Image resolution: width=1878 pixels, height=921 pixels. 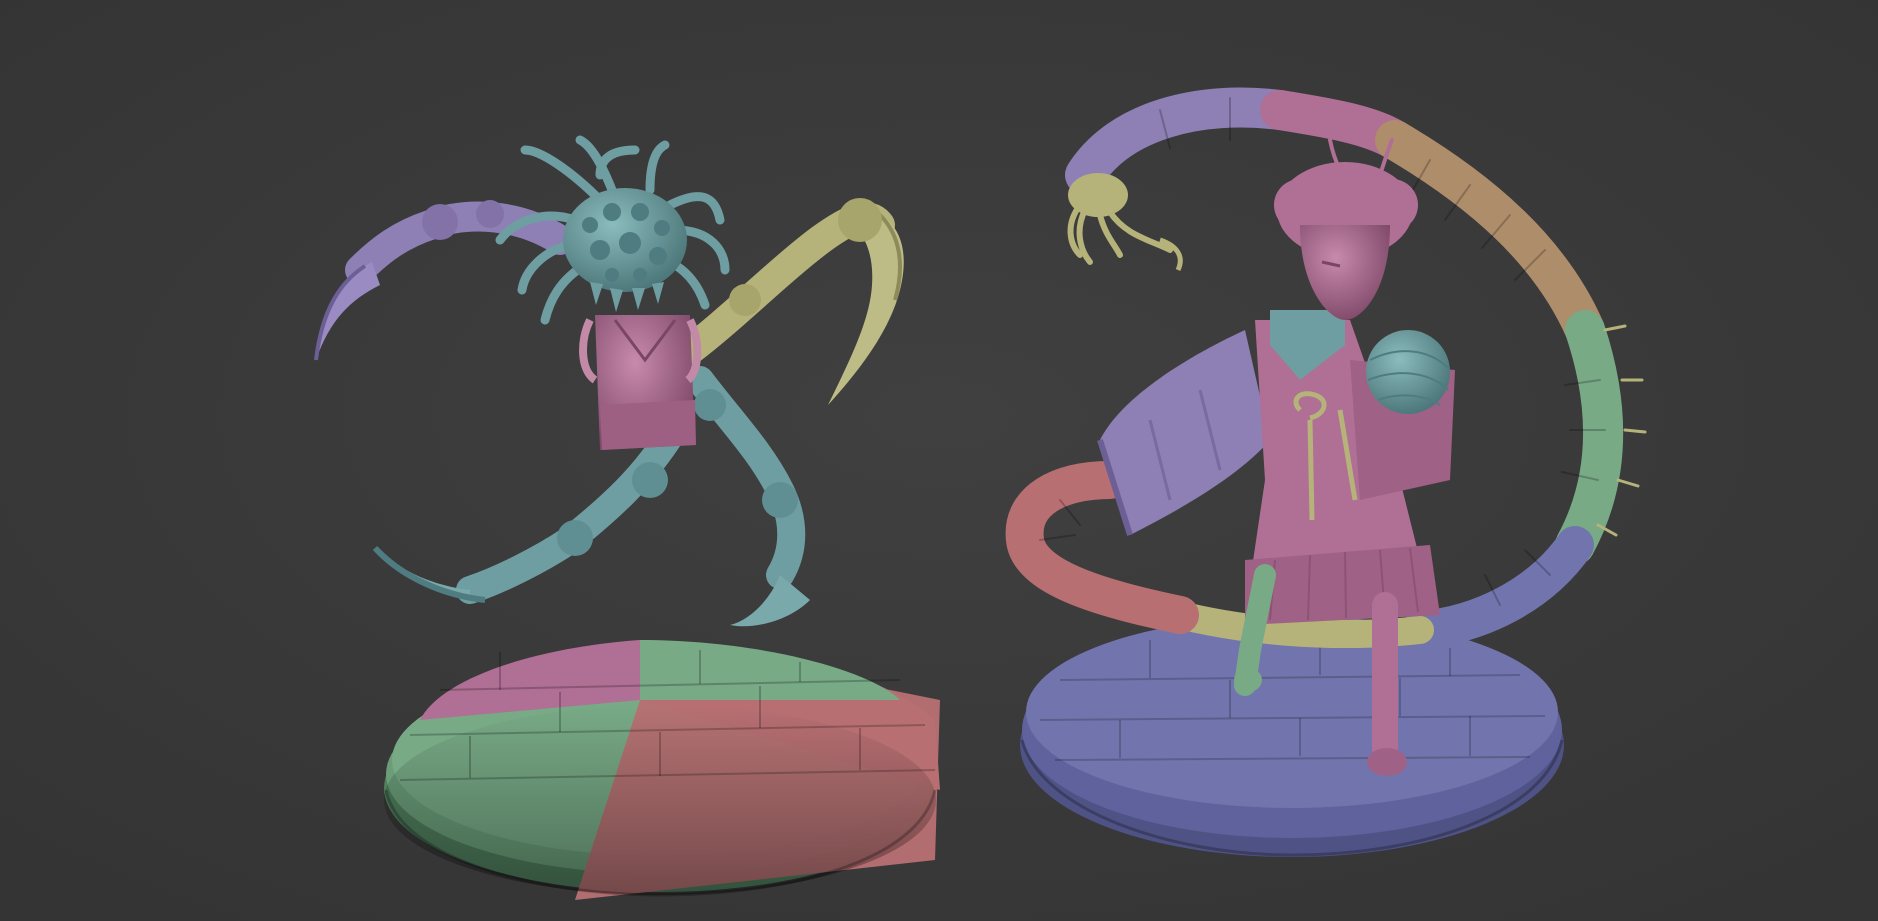 I want to click on right-base, so click(x=1292, y=736).